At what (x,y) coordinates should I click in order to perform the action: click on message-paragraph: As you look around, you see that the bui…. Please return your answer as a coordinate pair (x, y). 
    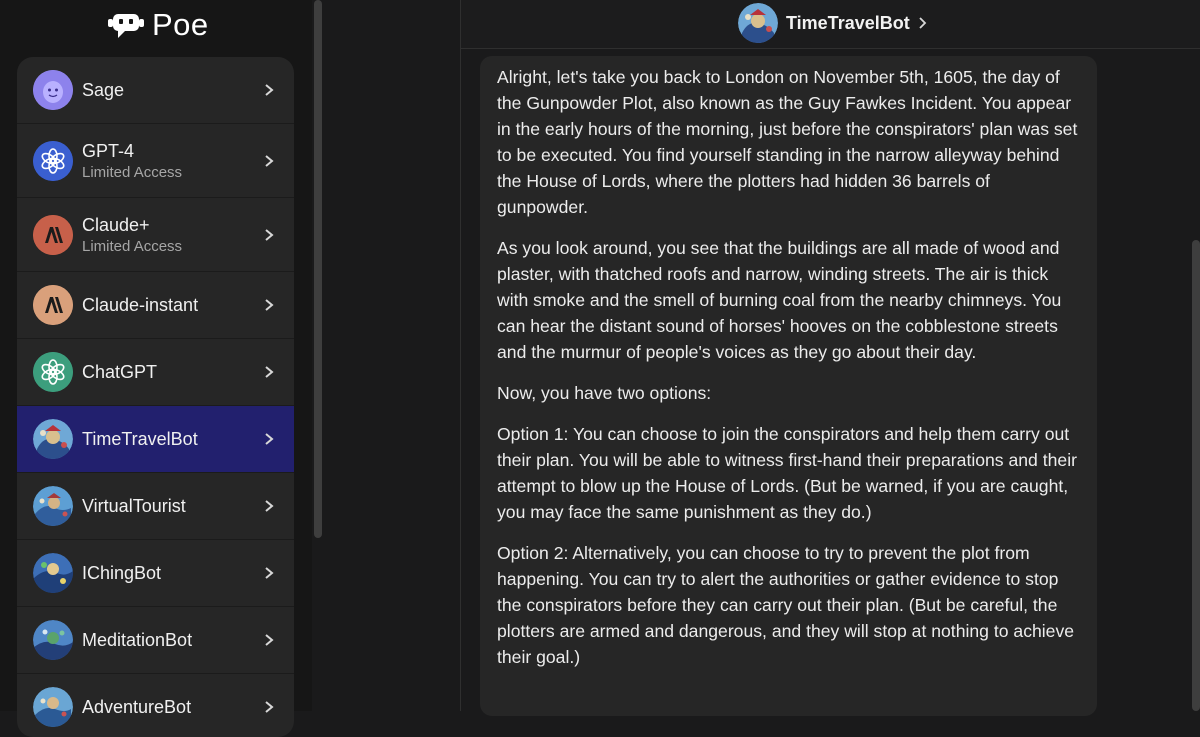
    Looking at the image, I should click on (779, 300).